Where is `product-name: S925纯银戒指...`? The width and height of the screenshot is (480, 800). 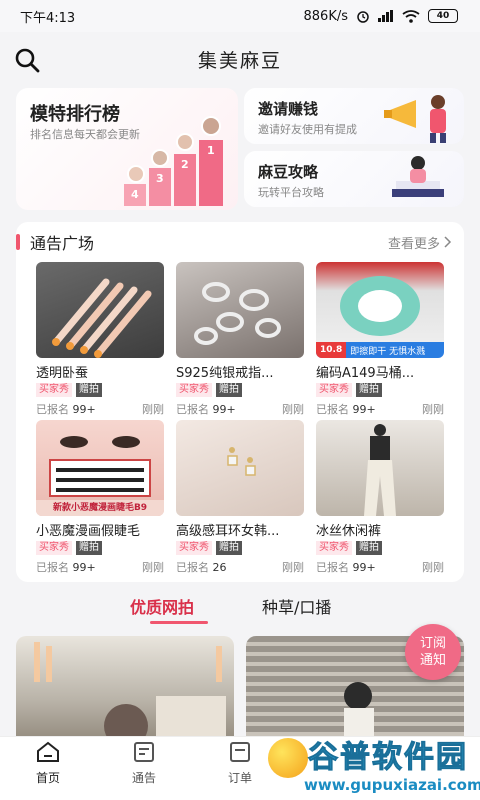 product-name: S925纯银戒指... is located at coordinates (225, 373).